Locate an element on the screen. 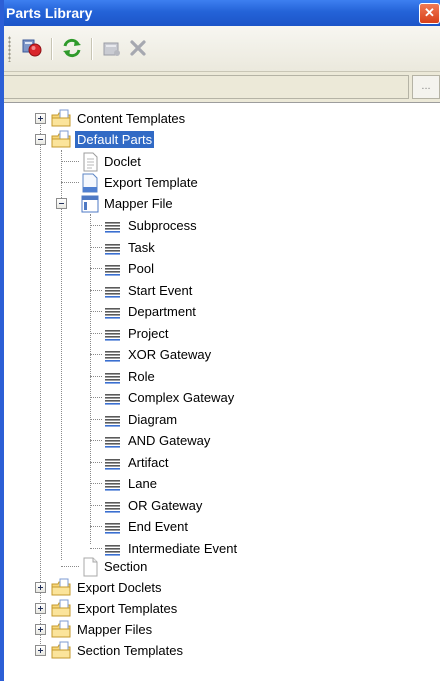 The height and width of the screenshot is (681, 440). tree-item-default-parts: Default Parts is located at coordinates (222, 139).